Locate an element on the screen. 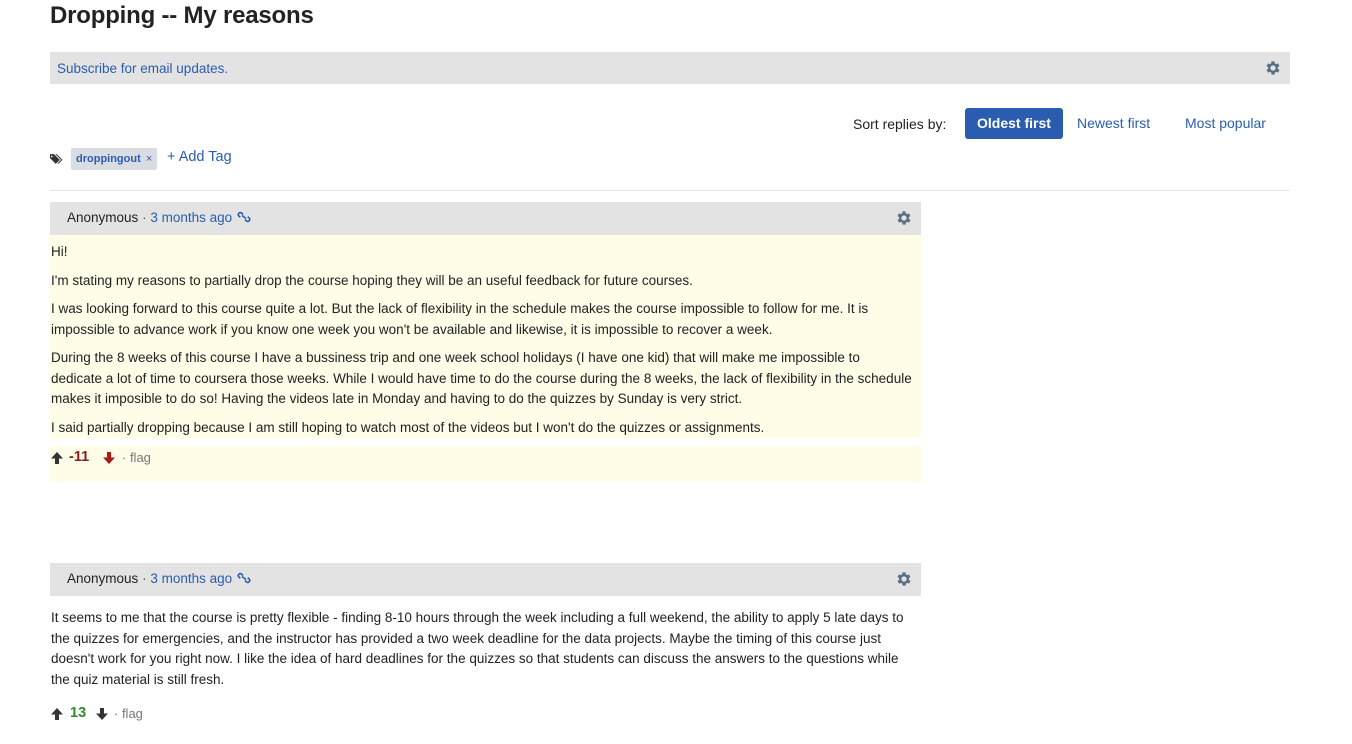 Image resolution: width=1352 pixels, height=744 pixels. page-title: Dropping -- My reasons is located at coordinates (182, 15).